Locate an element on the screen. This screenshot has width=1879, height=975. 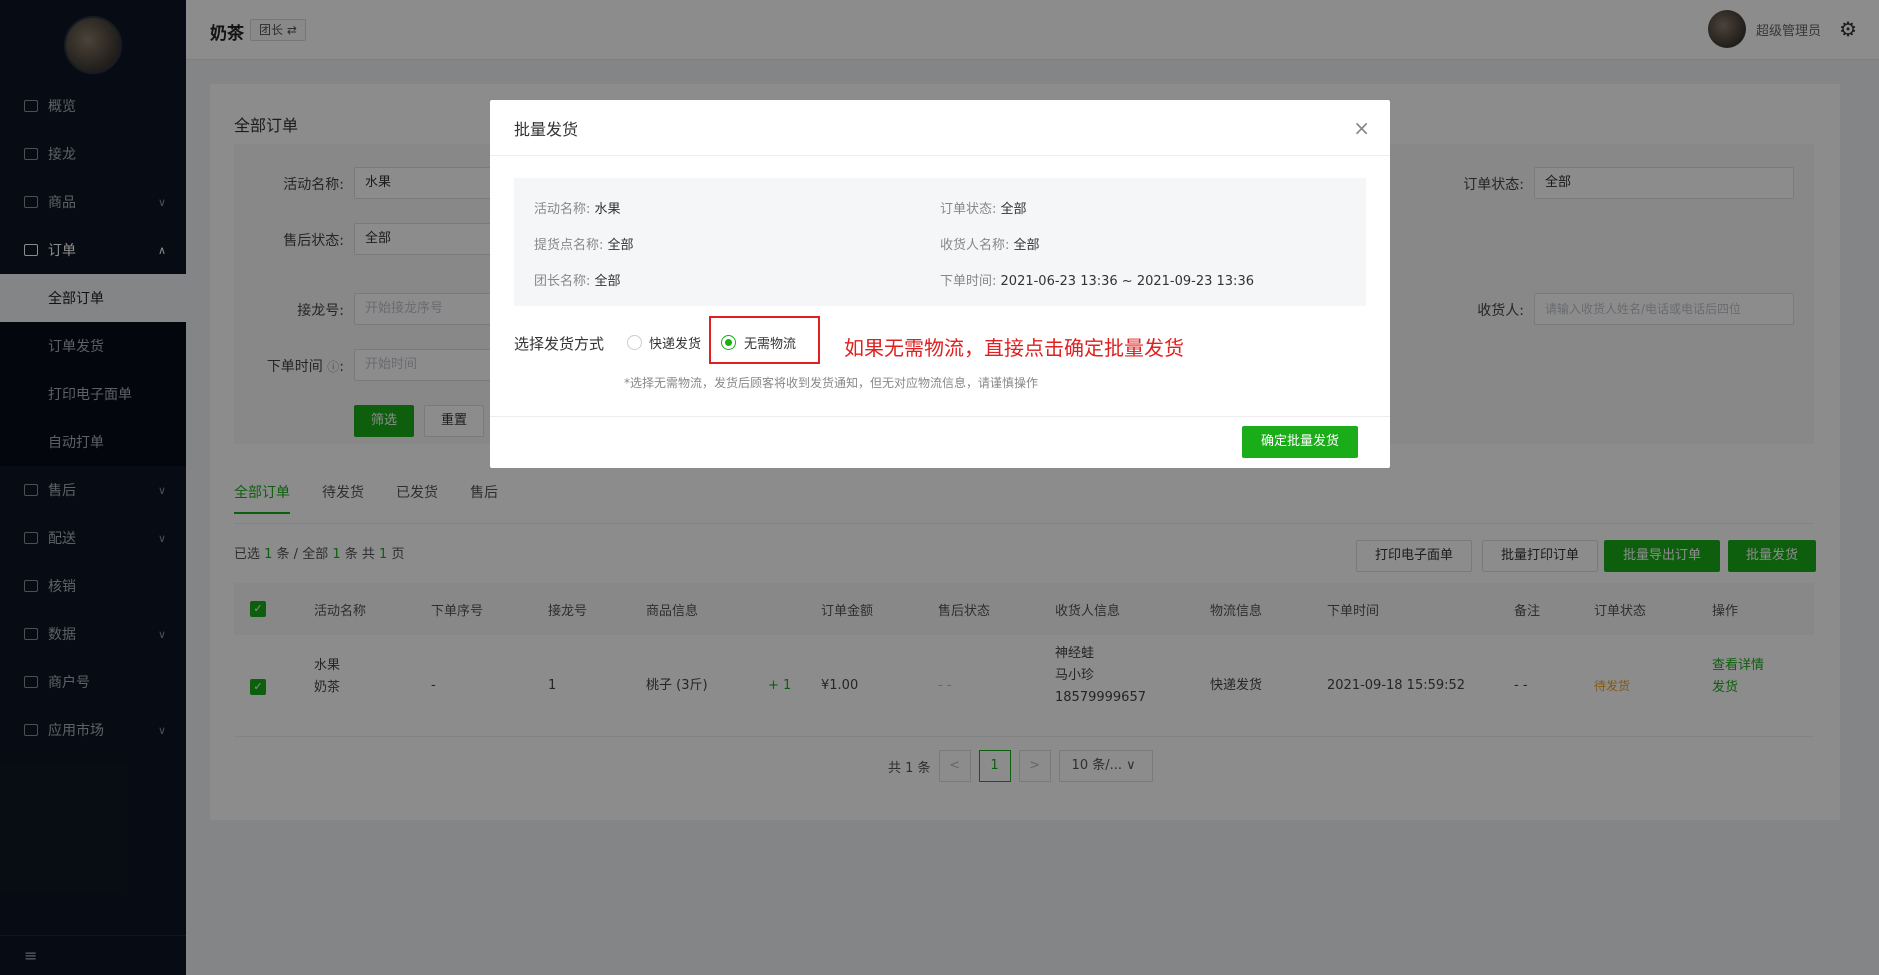
modal-header: 批量发货 × is located at coordinates (940, 128).